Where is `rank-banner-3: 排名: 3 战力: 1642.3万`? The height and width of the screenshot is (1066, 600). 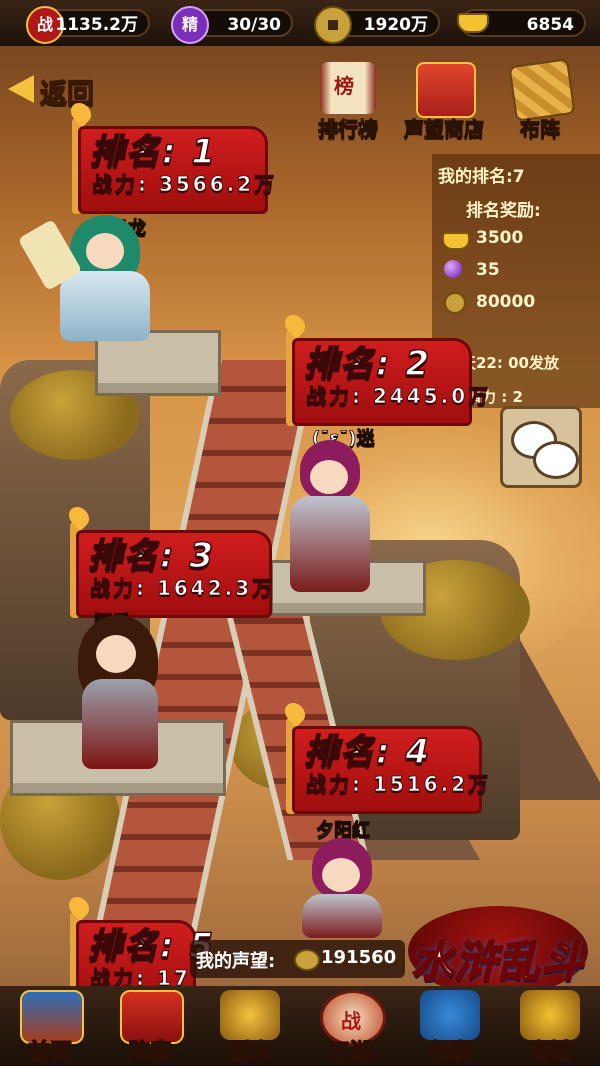 rank-banner-3: 排名: 3 战力: 1642.3万 is located at coordinates (170, 560).